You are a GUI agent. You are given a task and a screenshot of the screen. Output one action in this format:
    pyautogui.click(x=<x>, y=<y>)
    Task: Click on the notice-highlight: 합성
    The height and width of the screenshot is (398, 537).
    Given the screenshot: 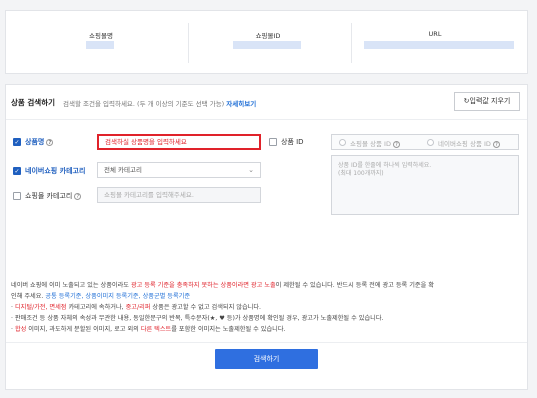 What is the action you would take?
    pyautogui.click(x=20, y=329)
    